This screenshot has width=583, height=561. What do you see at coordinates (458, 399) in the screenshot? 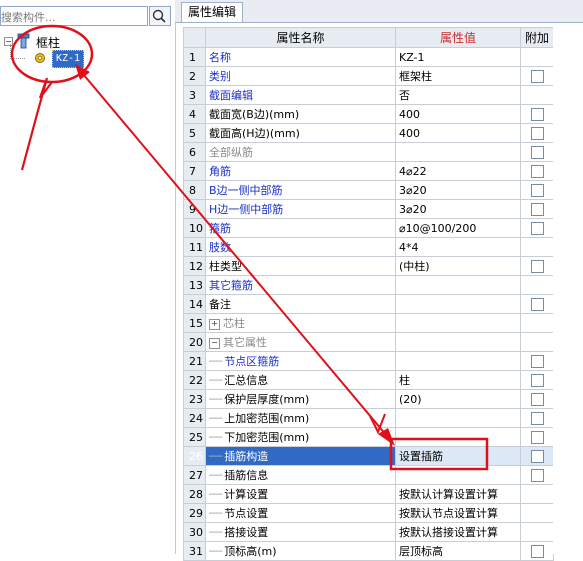
I see `property-value-cell: (20)` at bounding box center [458, 399].